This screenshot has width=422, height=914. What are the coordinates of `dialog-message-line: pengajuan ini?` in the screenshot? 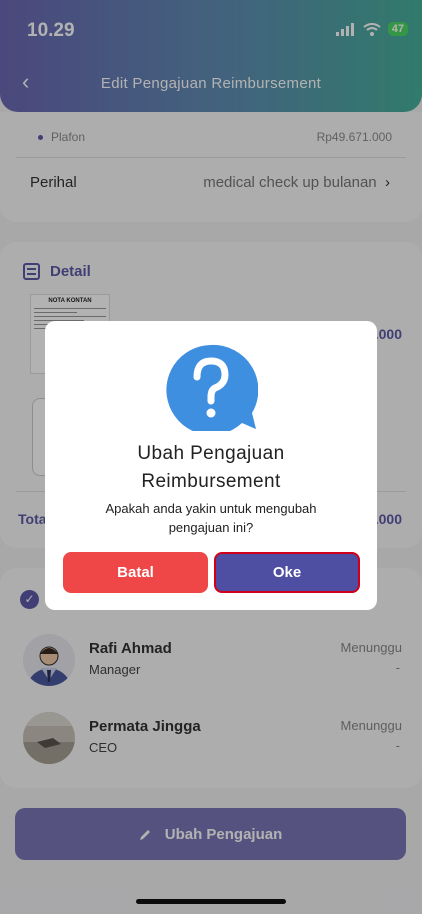 It's located at (211, 527).